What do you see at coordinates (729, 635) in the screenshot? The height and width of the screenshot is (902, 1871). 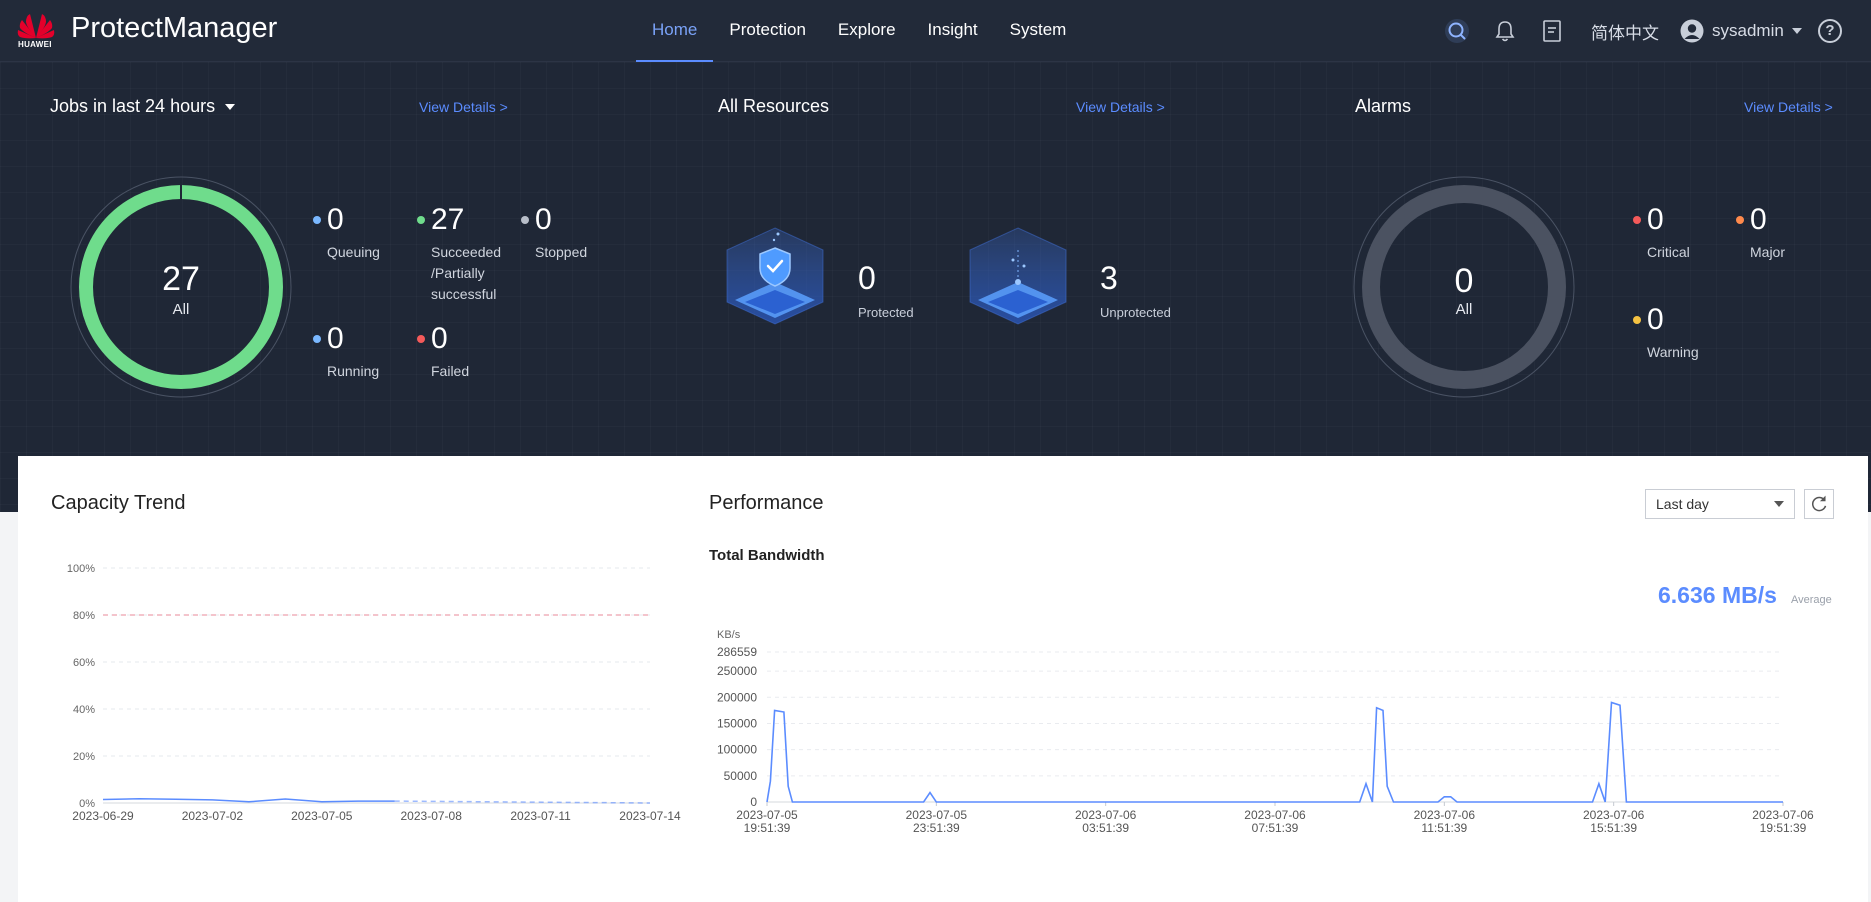 I see `y-axis-unit: KB/s` at bounding box center [729, 635].